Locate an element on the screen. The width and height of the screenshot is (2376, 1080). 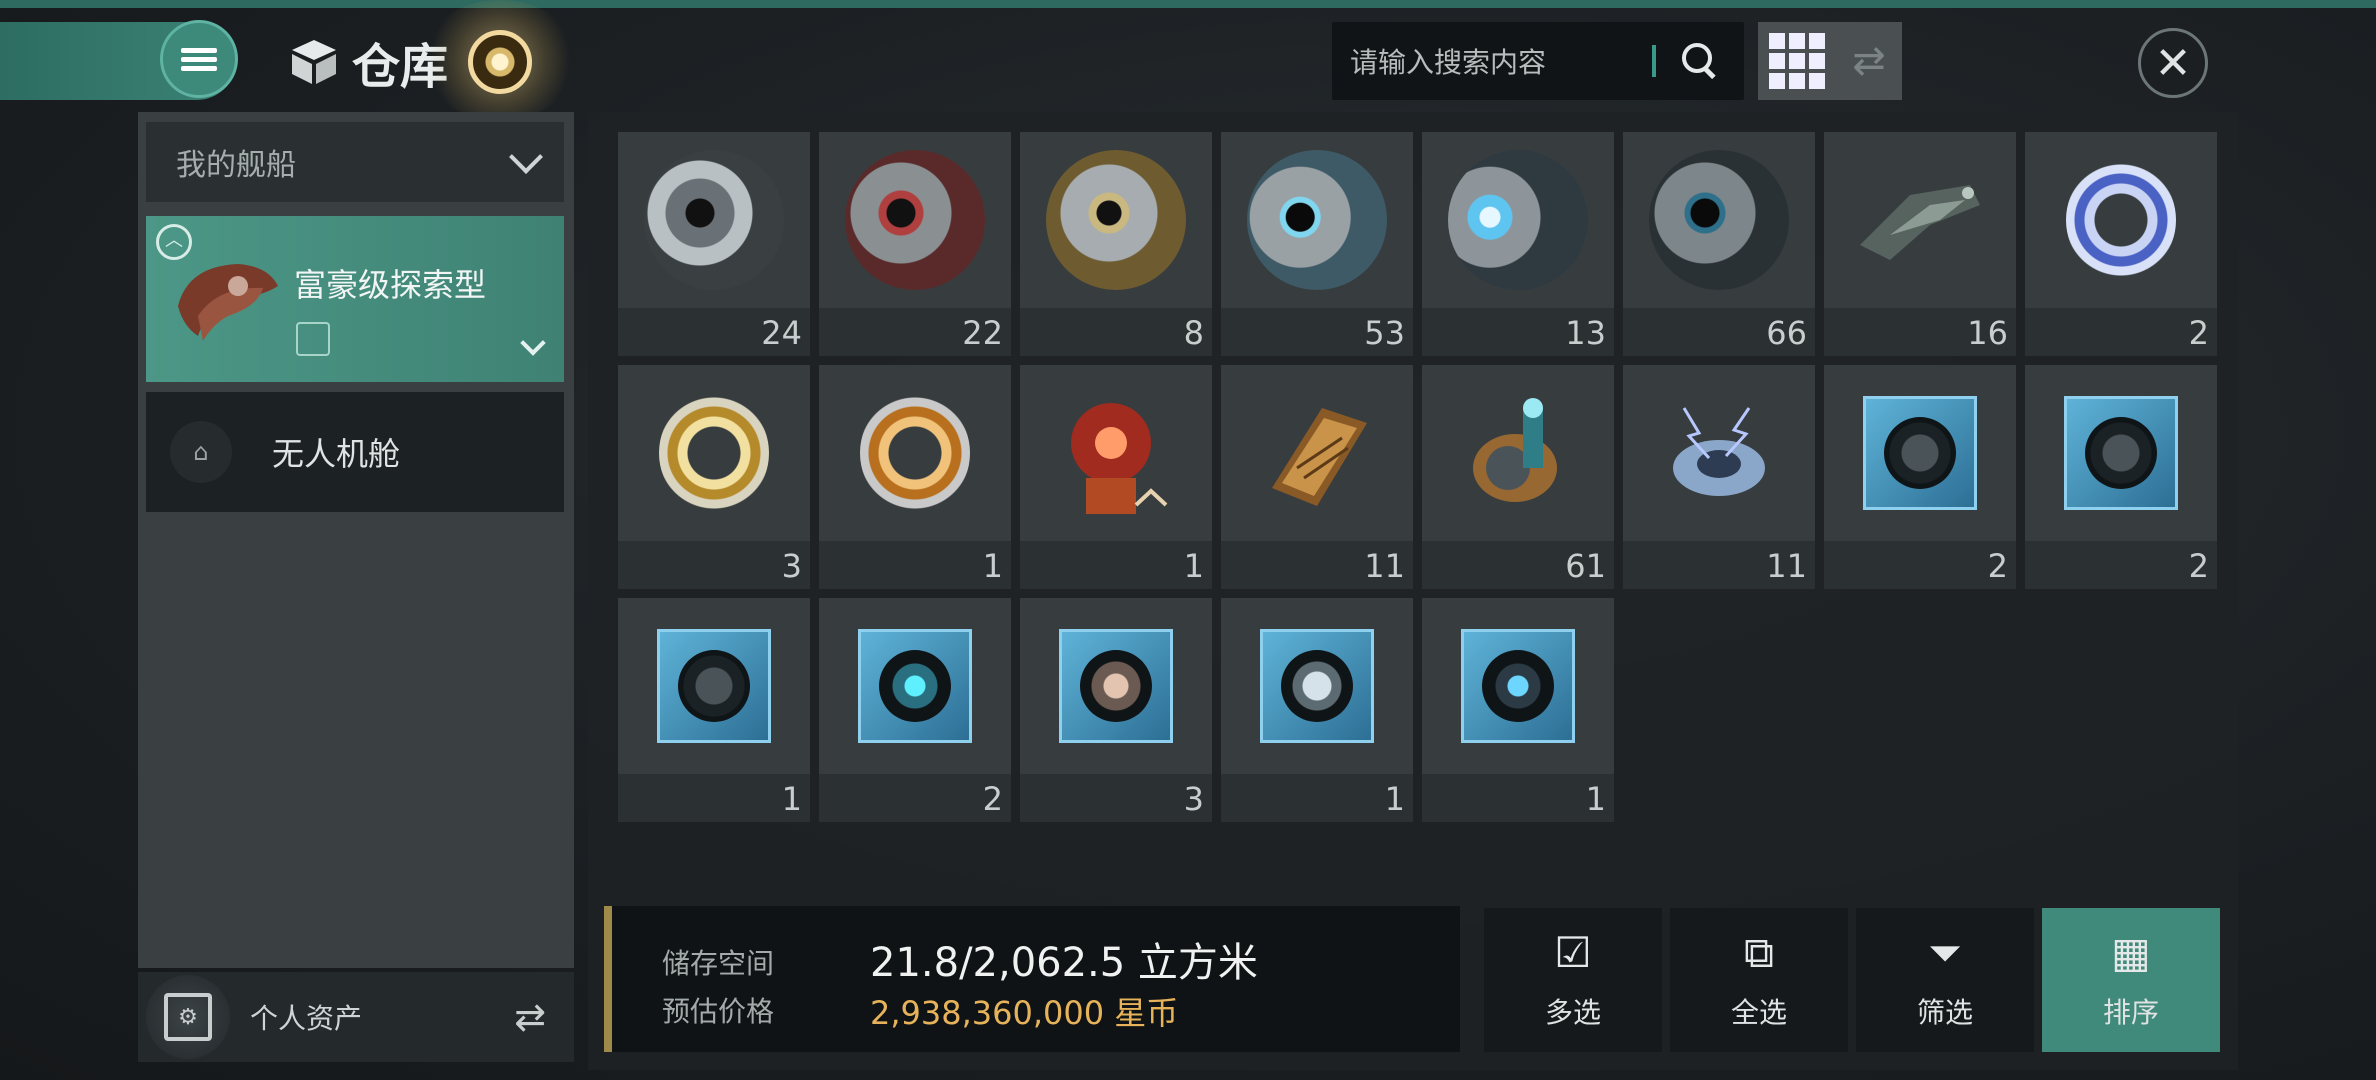
safe-icon: ⚙ is located at coordinates (188, 1017).